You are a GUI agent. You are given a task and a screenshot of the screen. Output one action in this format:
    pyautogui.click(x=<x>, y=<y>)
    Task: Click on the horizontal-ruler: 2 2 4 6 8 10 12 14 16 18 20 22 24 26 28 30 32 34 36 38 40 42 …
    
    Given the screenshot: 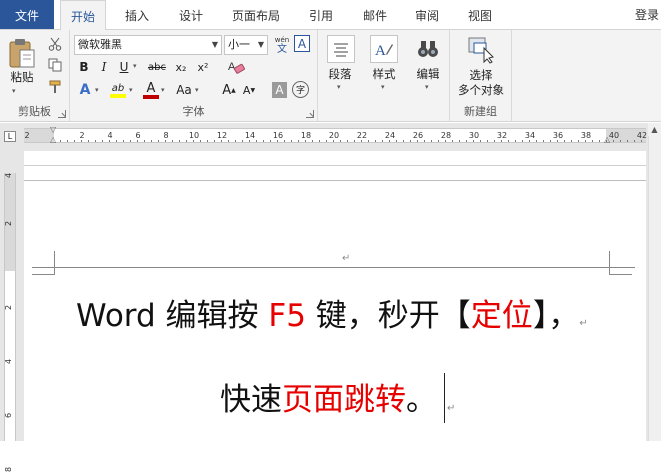 What is the action you would take?
    pyautogui.click(x=335, y=134)
    